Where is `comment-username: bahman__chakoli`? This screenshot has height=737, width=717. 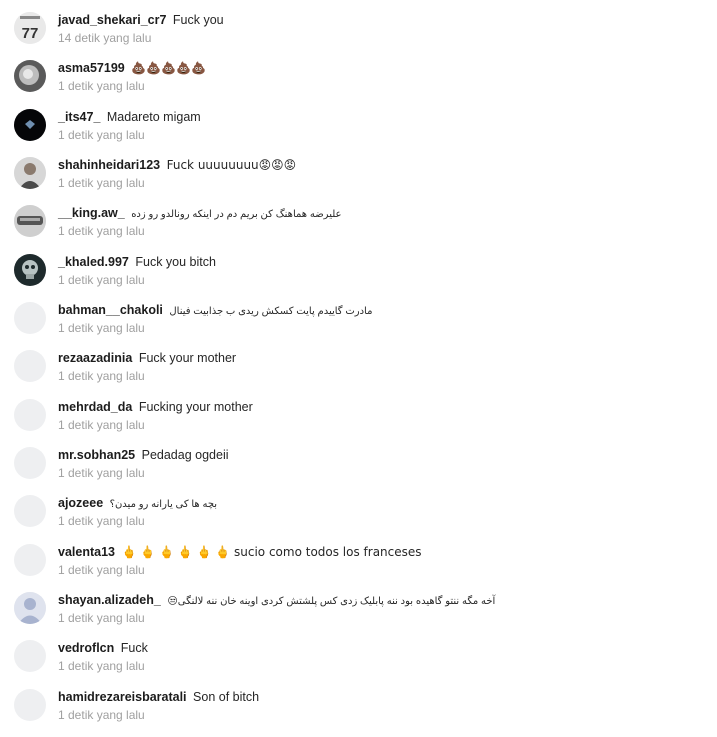 comment-username: bahman__chakoli is located at coordinates (110, 310).